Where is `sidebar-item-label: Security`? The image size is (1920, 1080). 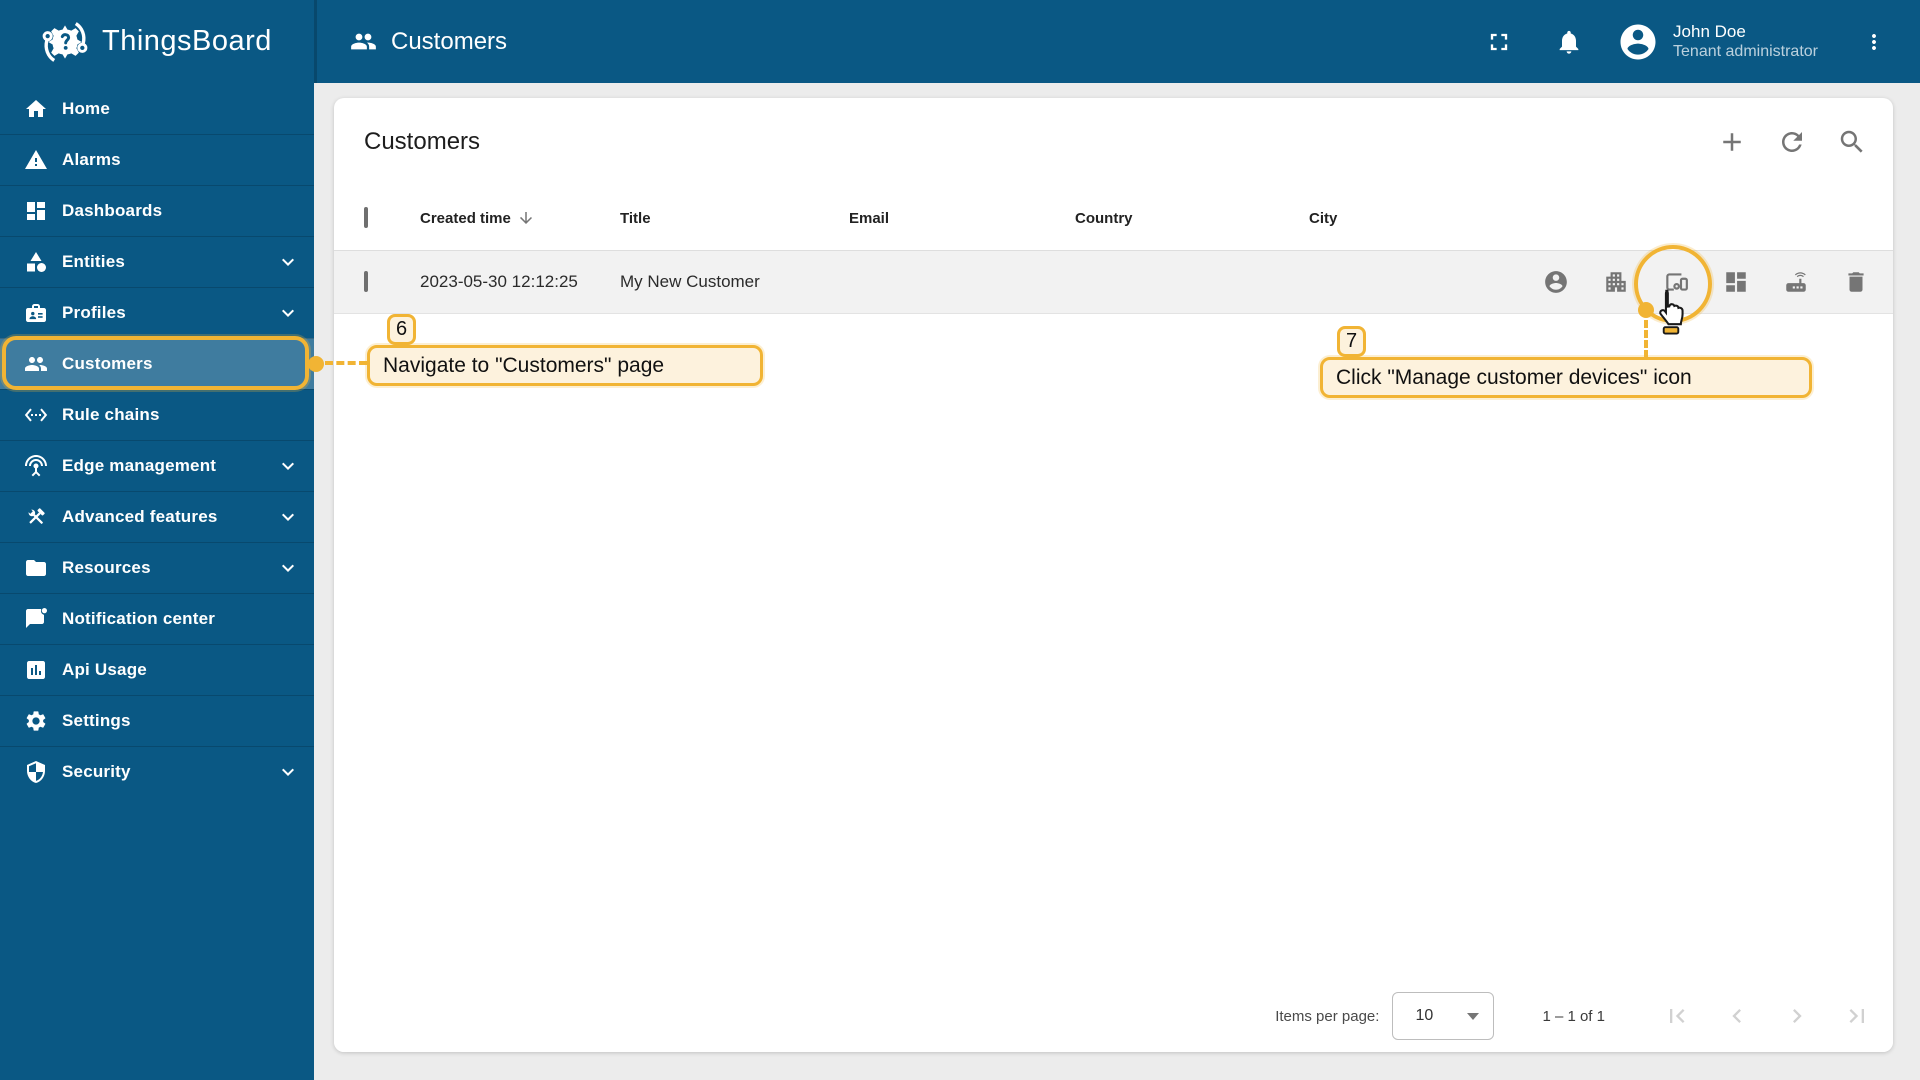
sidebar-item-label: Security is located at coordinates (96, 771).